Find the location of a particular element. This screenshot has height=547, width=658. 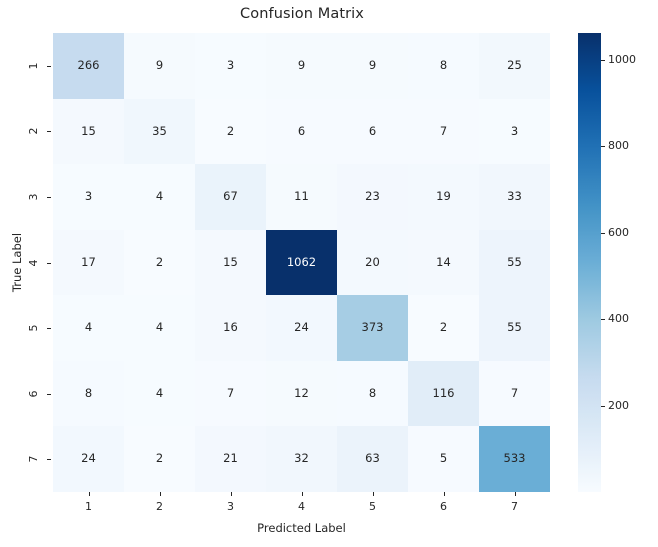

y-tick-label: 2 is located at coordinates (33, 131).